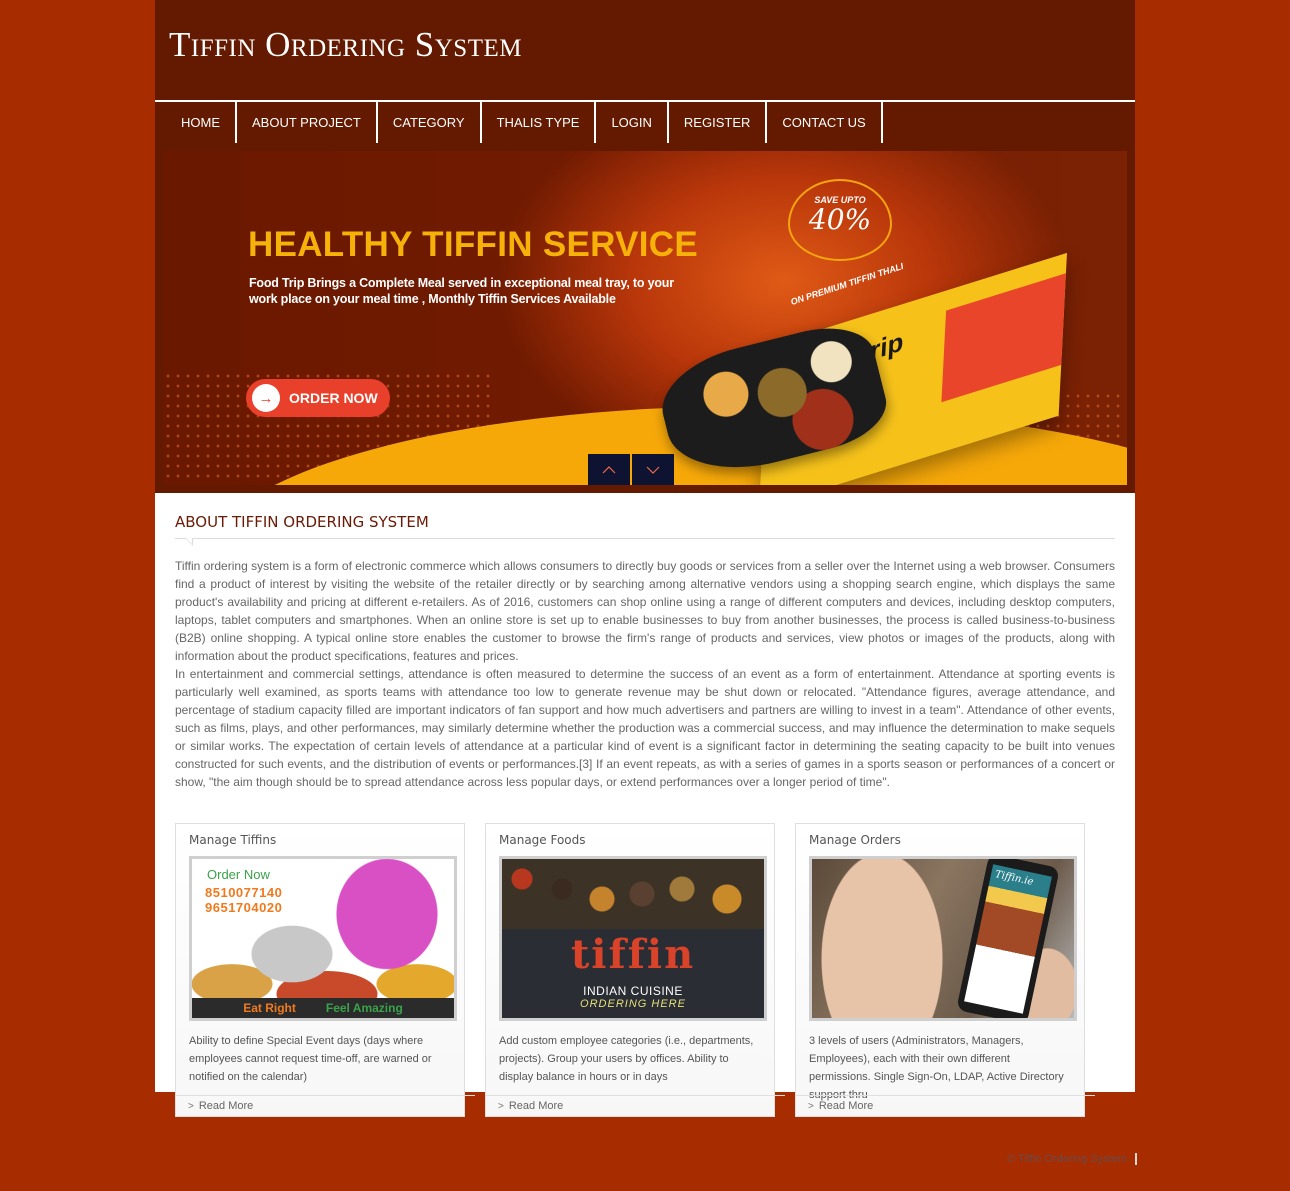 This screenshot has width=1290, height=1191. I want to click on card-title: Manage Orders, so click(855, 840).